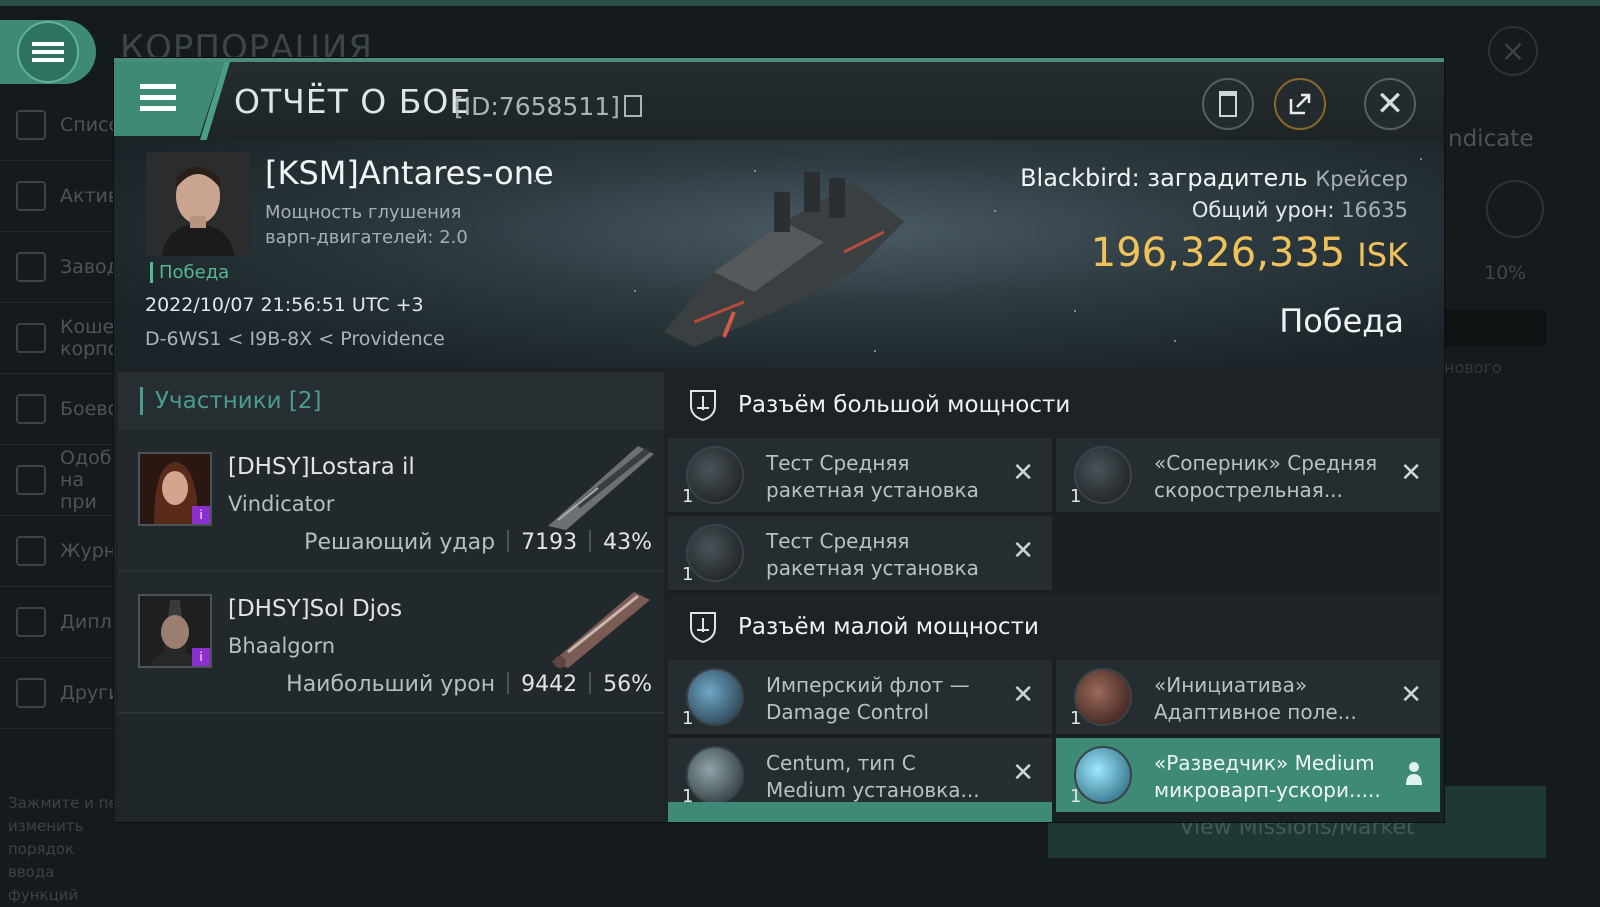 This screenshot has width=1600, height=907. Describe the element at coordinates (282, 646) in the screenshot. I see `attacker-ship: Bhaalgorn` at that location.